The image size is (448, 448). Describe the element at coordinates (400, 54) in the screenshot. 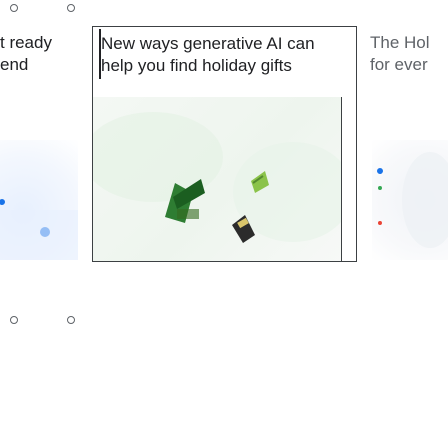

I see `article-card-right-title: The Hol for ever` at that location.